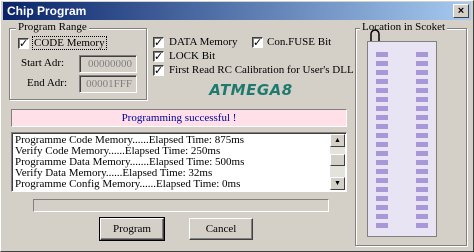 This screenshot has width=474, height=252. Describe the element at coordinates (132, 229) in the screenshot. I see `program-button: Program` at that location.